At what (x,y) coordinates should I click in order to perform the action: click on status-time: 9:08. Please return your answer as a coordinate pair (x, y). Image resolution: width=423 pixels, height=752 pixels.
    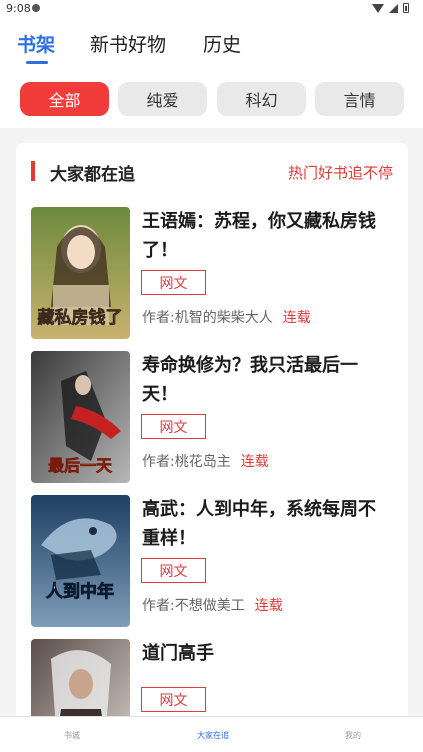
    Looking at the image, I should click on (18, 8).